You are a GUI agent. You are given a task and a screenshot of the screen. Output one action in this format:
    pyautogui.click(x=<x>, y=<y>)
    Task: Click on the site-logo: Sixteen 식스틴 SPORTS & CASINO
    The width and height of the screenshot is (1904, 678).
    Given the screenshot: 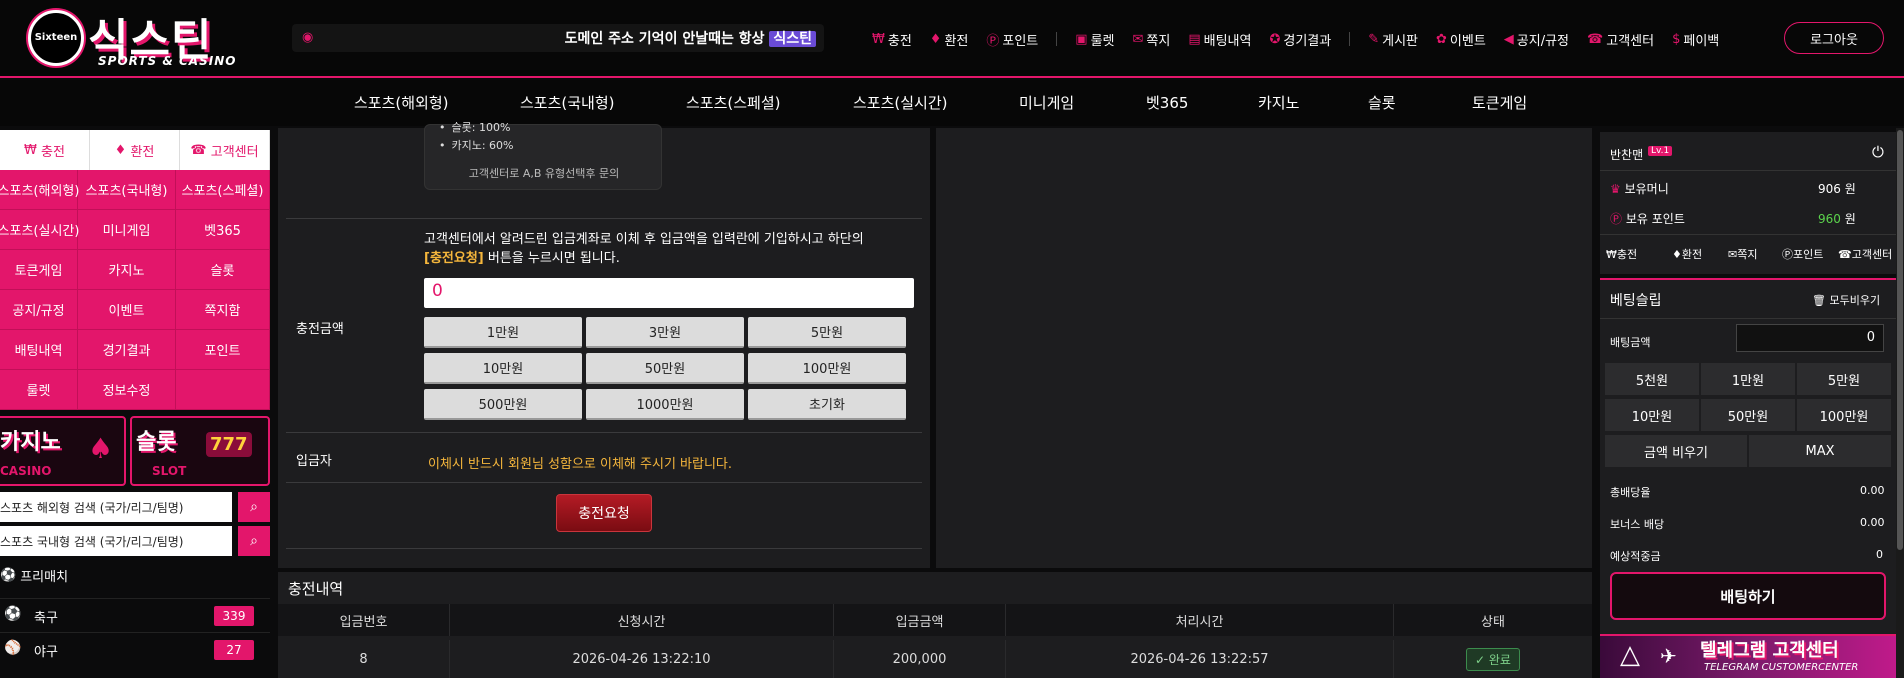 What is the action you would take?
    pyautogui.click(x=138, y=39)
    